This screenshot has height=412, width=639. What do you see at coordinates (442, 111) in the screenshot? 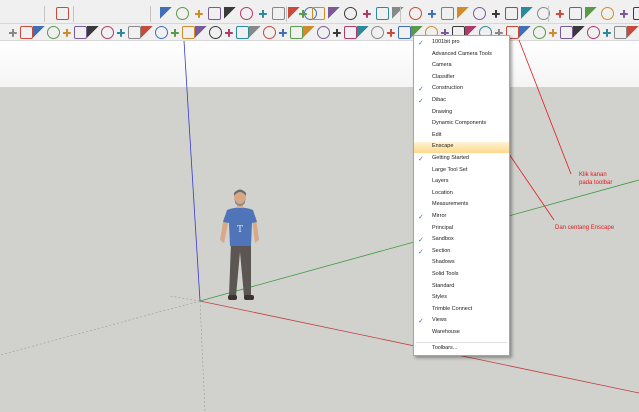
I see `menu-item-label: Drawing` at bounding box center [442, 111].